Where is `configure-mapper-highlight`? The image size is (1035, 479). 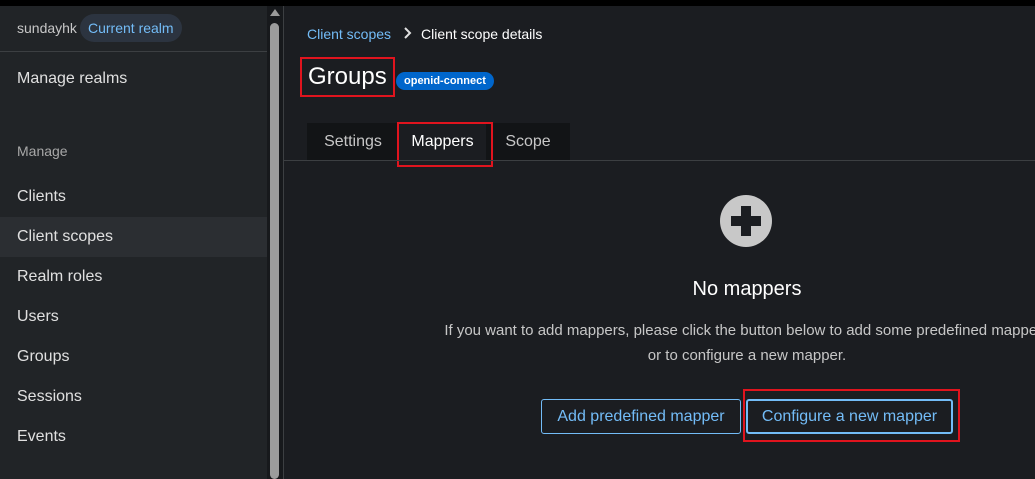 configure-mapper-highlight is located at coordinates (851, 415).